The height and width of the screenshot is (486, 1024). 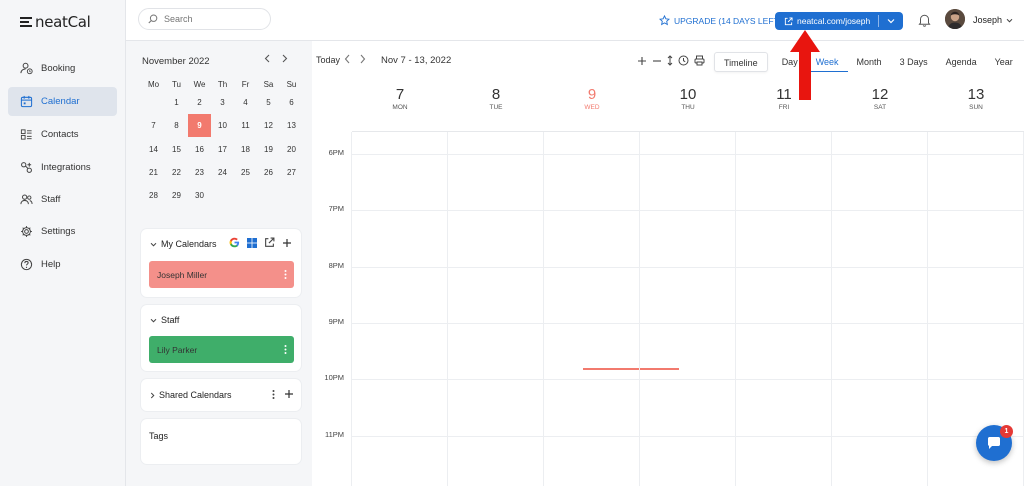 I want to click on nav-label-settings: Settings, so click(x=58, y=231).